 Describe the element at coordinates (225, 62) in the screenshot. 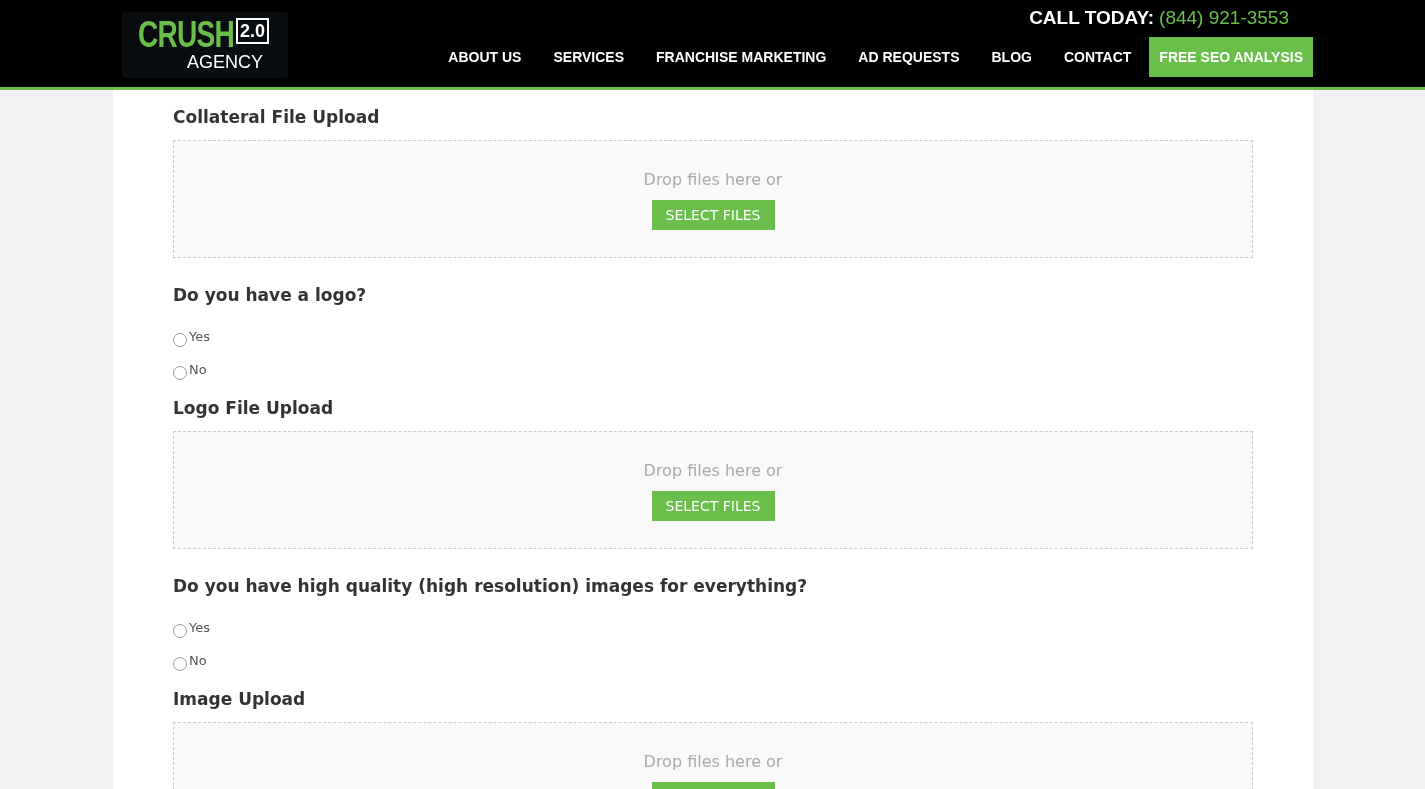

I see `logo-subtitle: AGENCY` at that location.